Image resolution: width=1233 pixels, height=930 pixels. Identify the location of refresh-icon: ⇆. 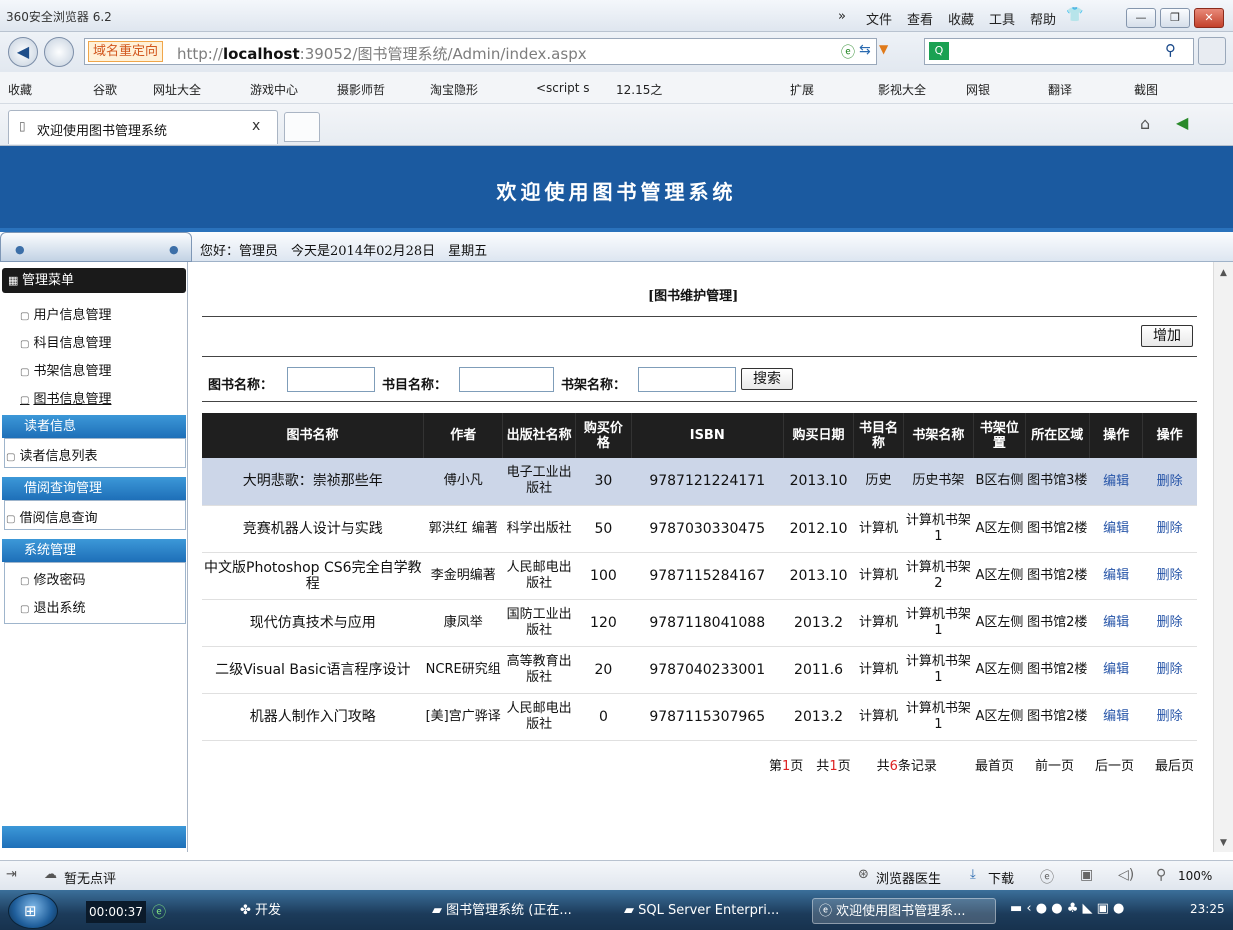
(865, 50).